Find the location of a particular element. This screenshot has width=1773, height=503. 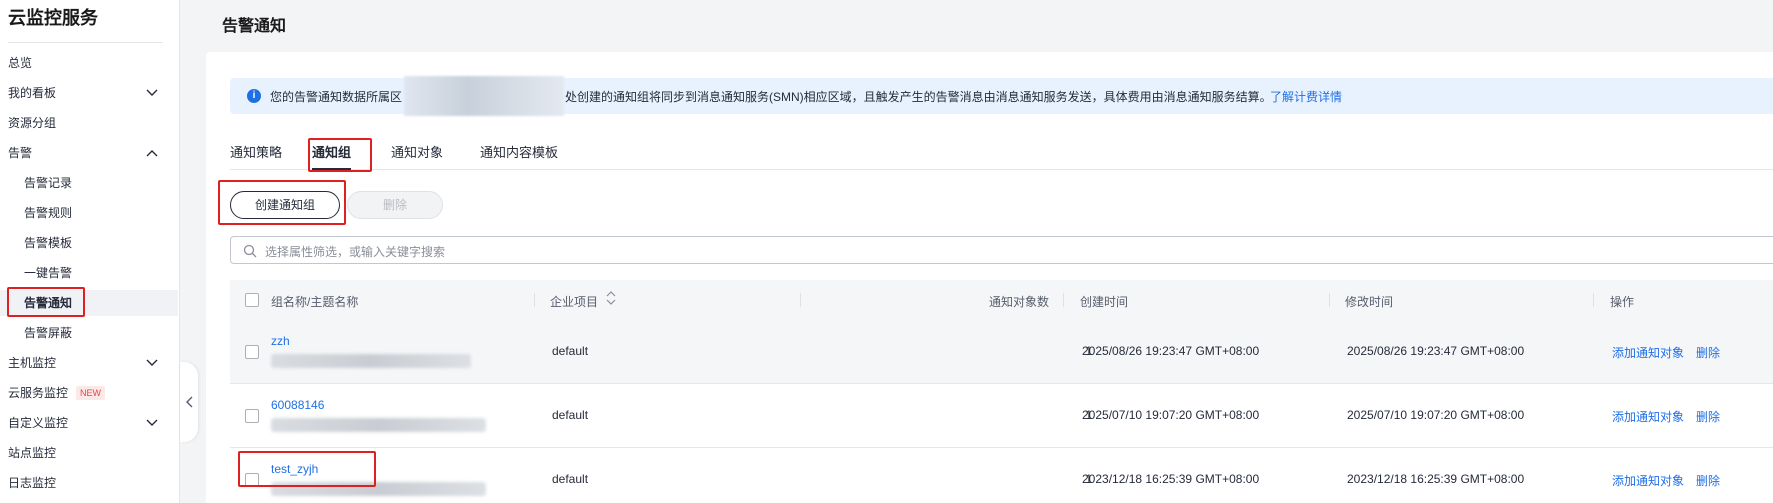

info-icon: i is located at coordinates (254, 96).